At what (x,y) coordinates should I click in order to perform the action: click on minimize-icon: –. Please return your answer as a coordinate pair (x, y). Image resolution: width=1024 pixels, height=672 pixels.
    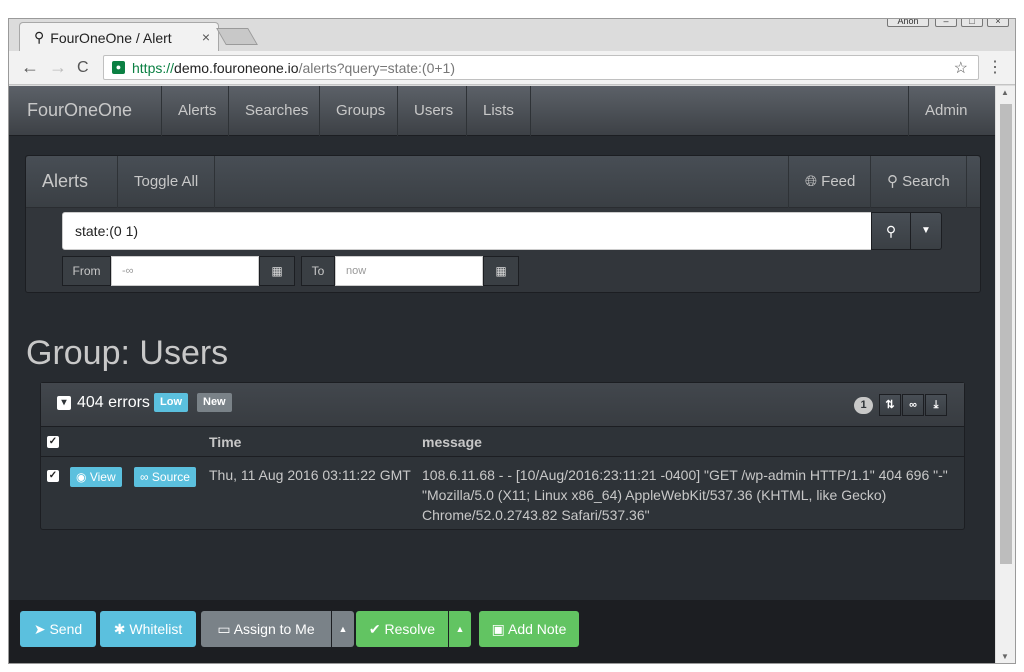
    Looking at the image, I should click on (946, 23).